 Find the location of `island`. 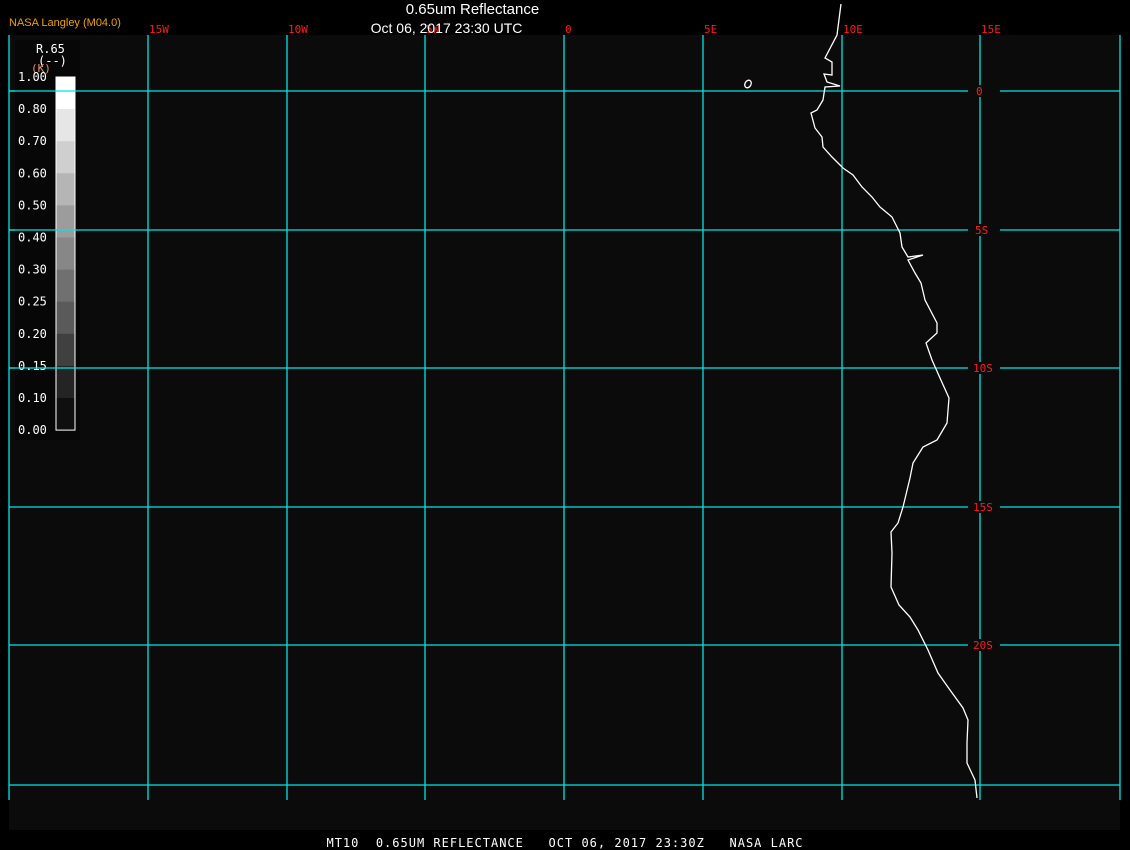

island is located at coordinates (748, 84).